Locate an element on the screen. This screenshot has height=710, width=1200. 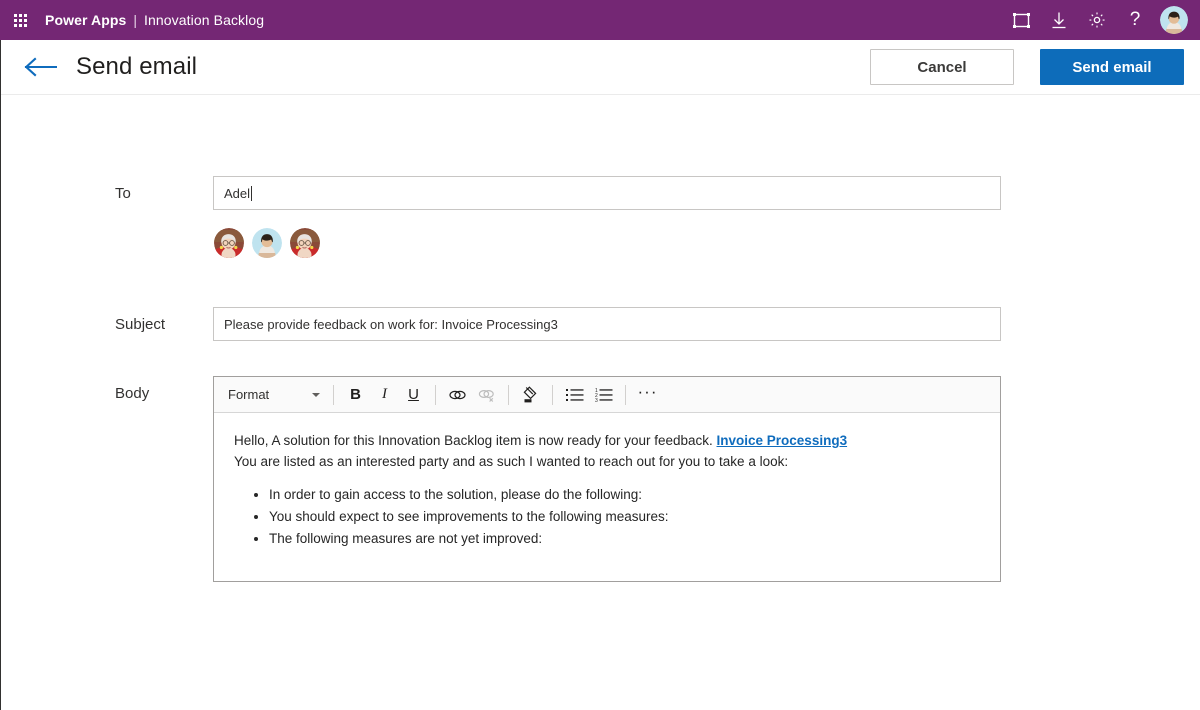
svg-text: 3 is located at coordinates (596, 400).